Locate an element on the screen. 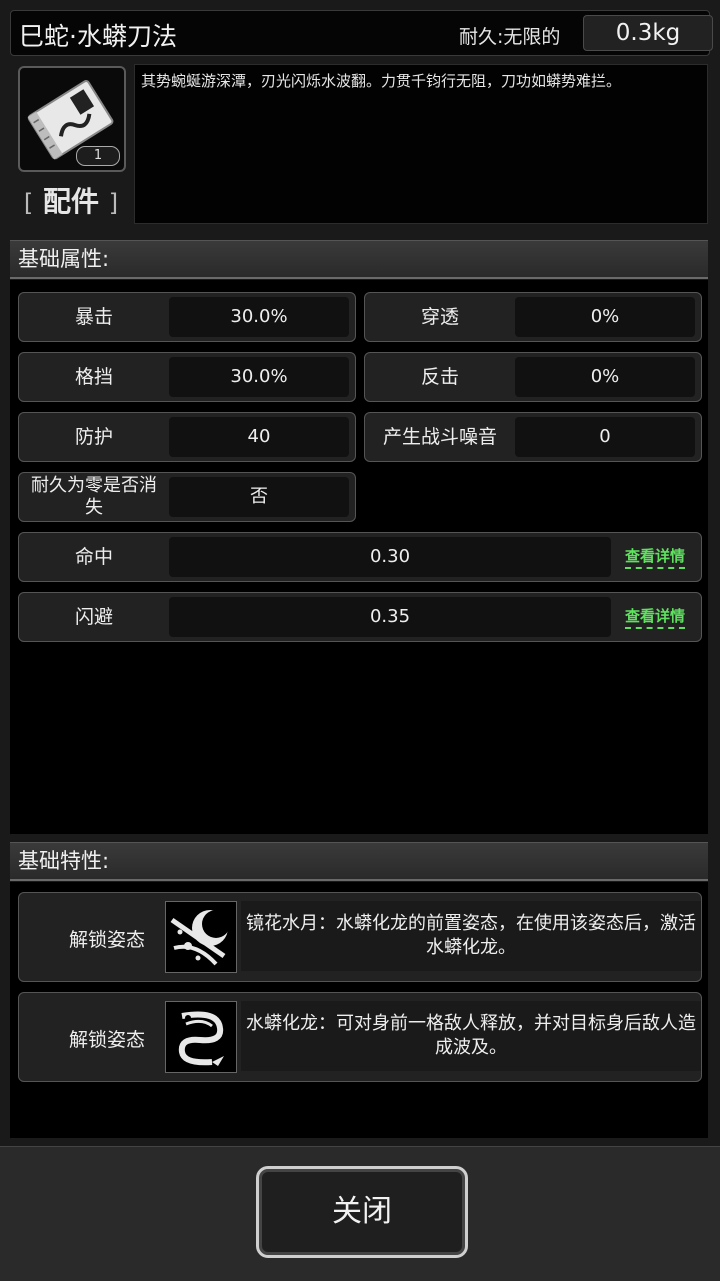  stat-label: 产生战斗噪音 is located at coordinates (439, 437).